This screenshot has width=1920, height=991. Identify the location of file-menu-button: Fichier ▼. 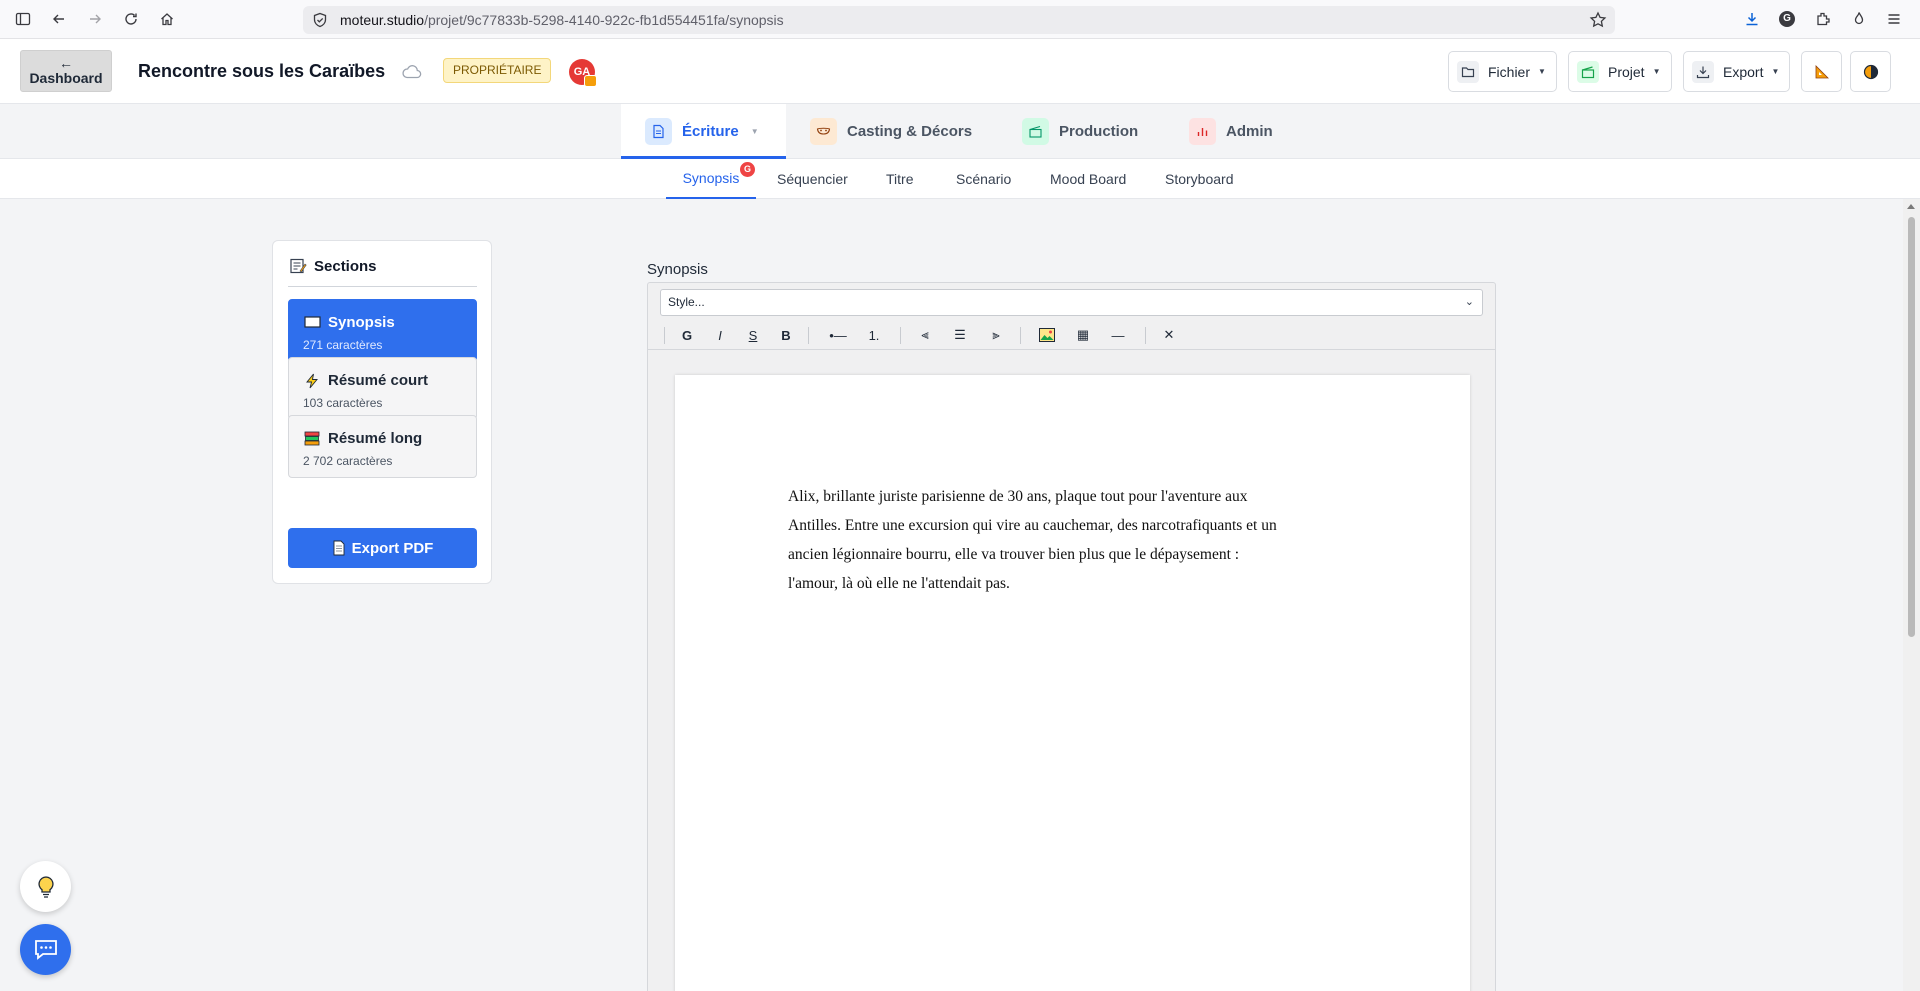
(1502, 71).